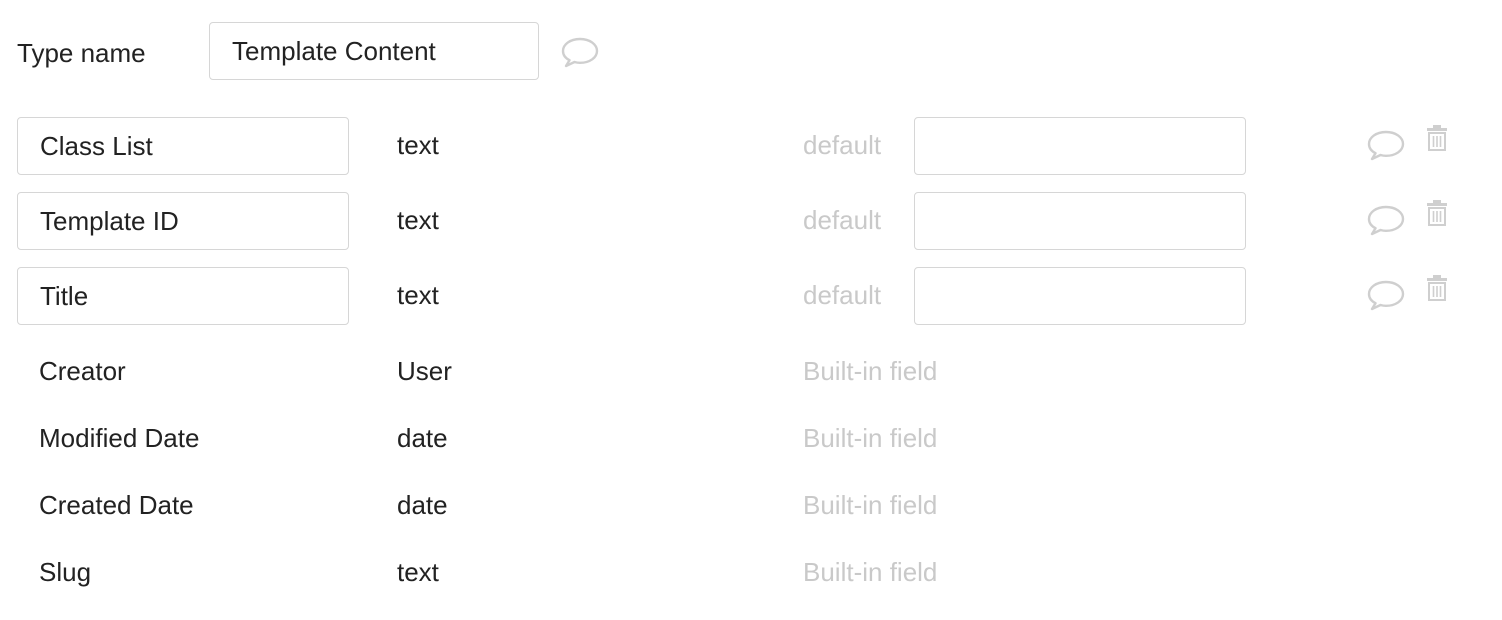 This screenshot has height=620, width=1502. Describe the element at coordinates (751, 574) in the screenshot. I see `builtin-field-row: Slug text Built-in field` at that location.